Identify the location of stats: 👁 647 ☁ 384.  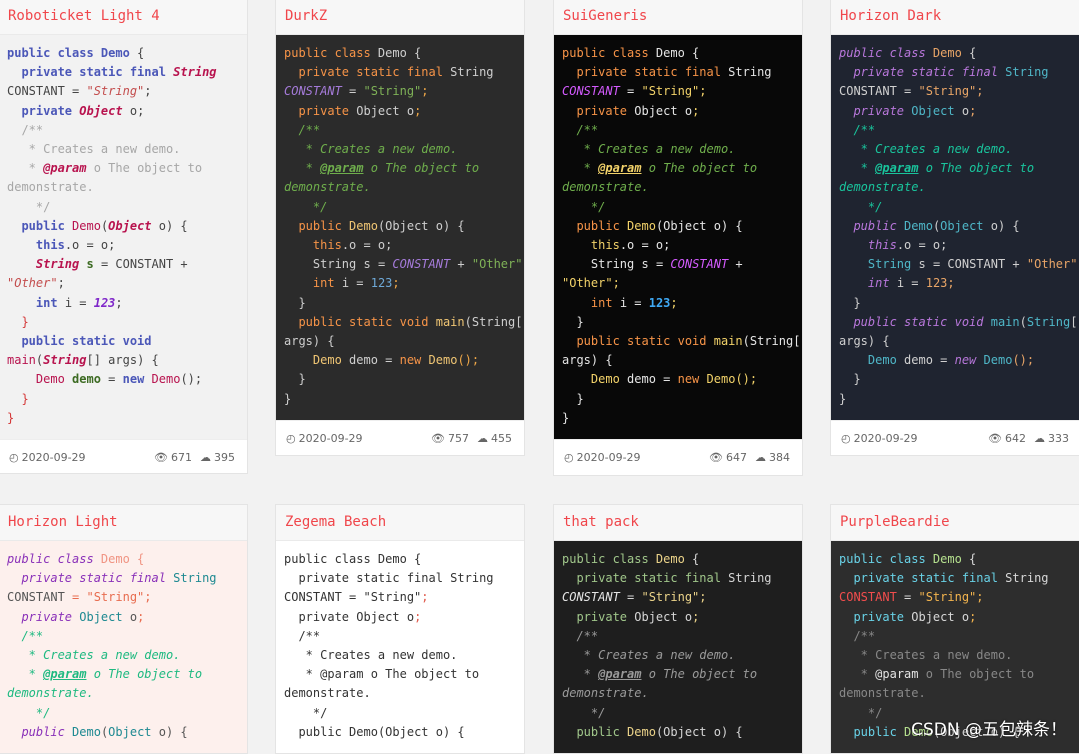
(749, 457).